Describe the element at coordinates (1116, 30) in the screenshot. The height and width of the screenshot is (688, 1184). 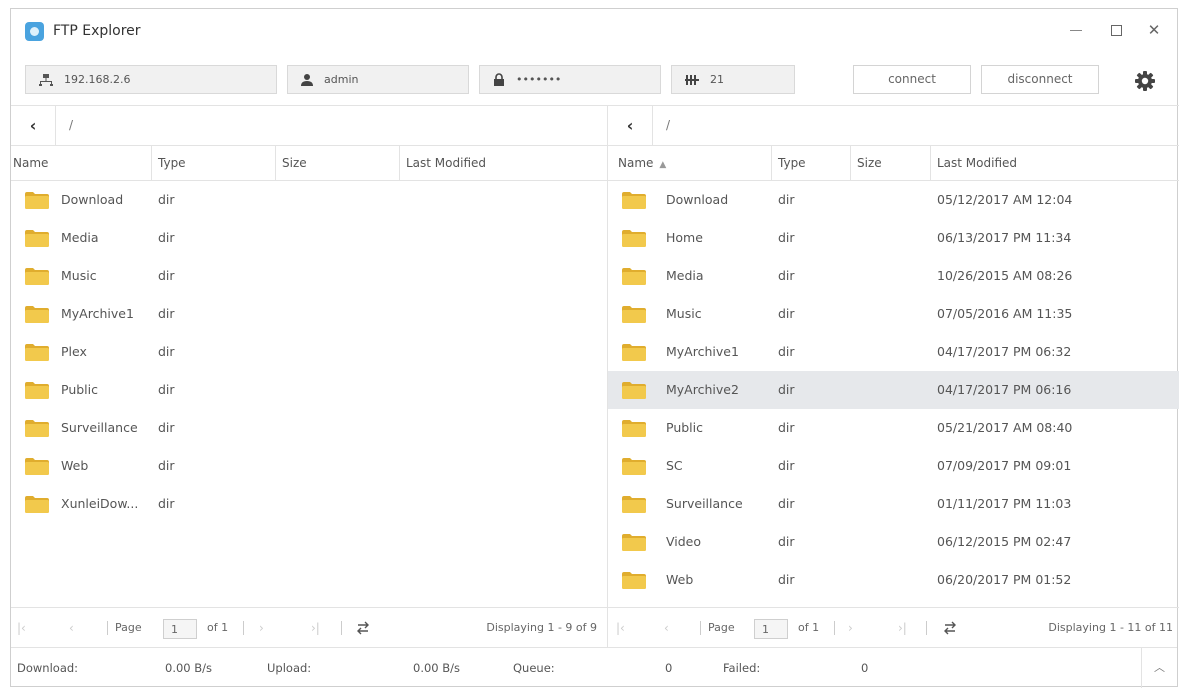
I see `maximize-button` at that location.